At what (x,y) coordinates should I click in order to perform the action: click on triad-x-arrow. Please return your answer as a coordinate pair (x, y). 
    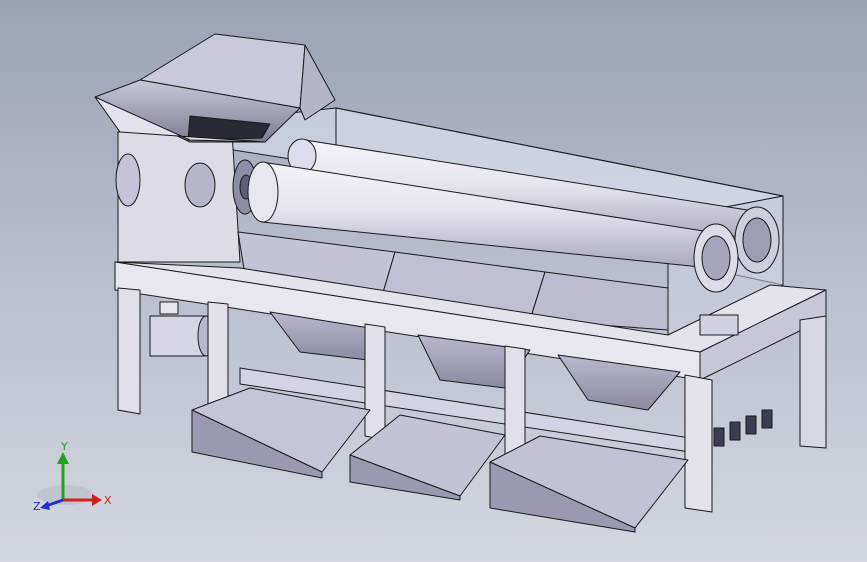
    Looking at the image, I should click on (97, 500).